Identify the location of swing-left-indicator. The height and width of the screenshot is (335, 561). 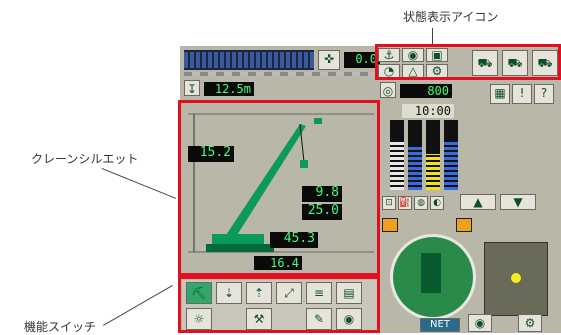
(390, 225).